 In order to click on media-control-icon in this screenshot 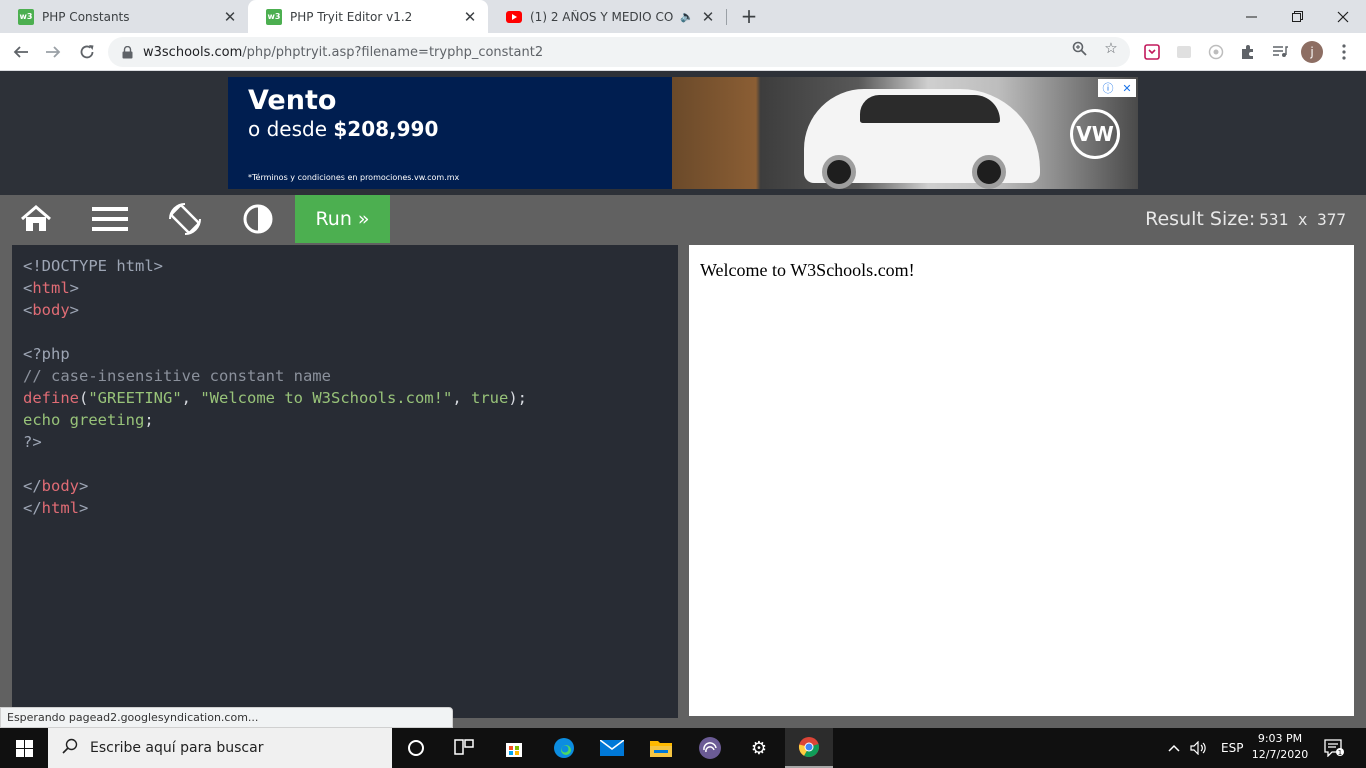, I will do `click(1280, 52)`.